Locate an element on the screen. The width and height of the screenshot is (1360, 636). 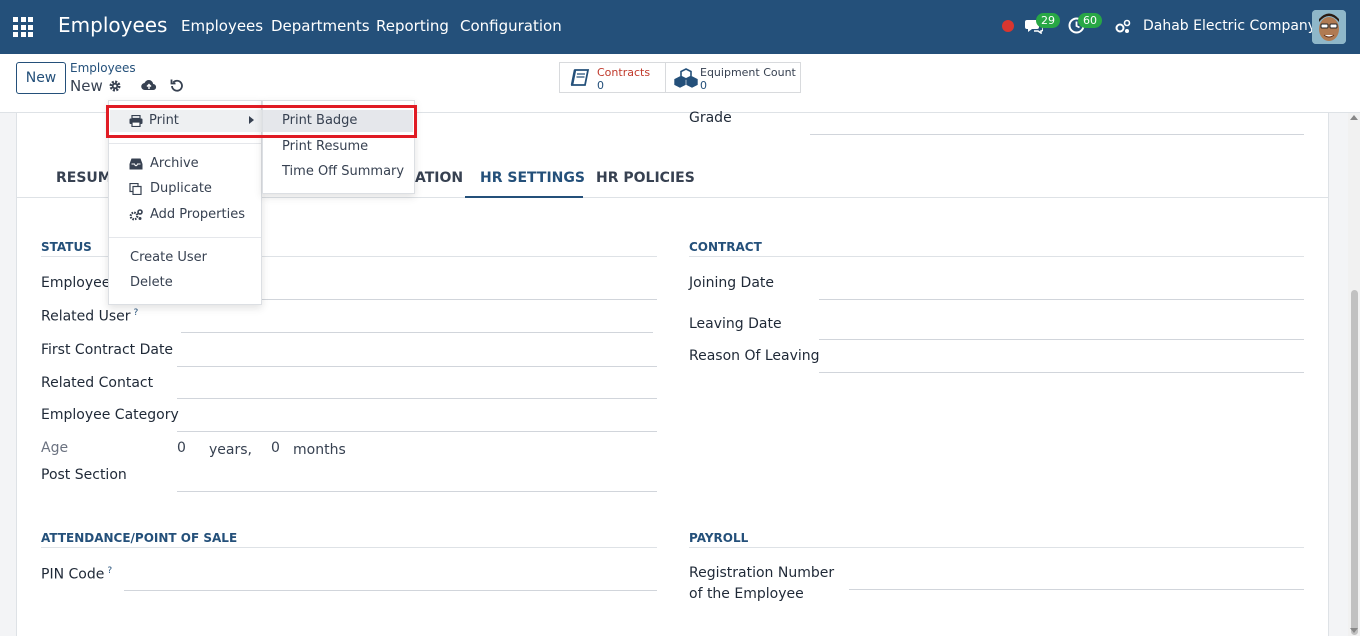
menu-item-duplicate: Duplicate is located at coordinates (170, 188).